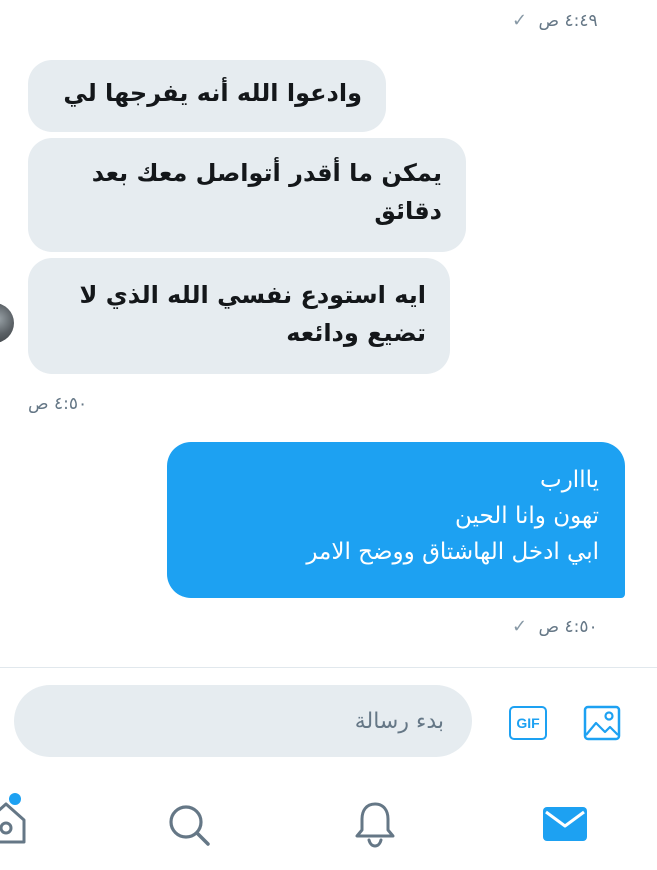  I want to click on timestamp-incoming-text: ٤:٥٠ ص, so click(58, 404).